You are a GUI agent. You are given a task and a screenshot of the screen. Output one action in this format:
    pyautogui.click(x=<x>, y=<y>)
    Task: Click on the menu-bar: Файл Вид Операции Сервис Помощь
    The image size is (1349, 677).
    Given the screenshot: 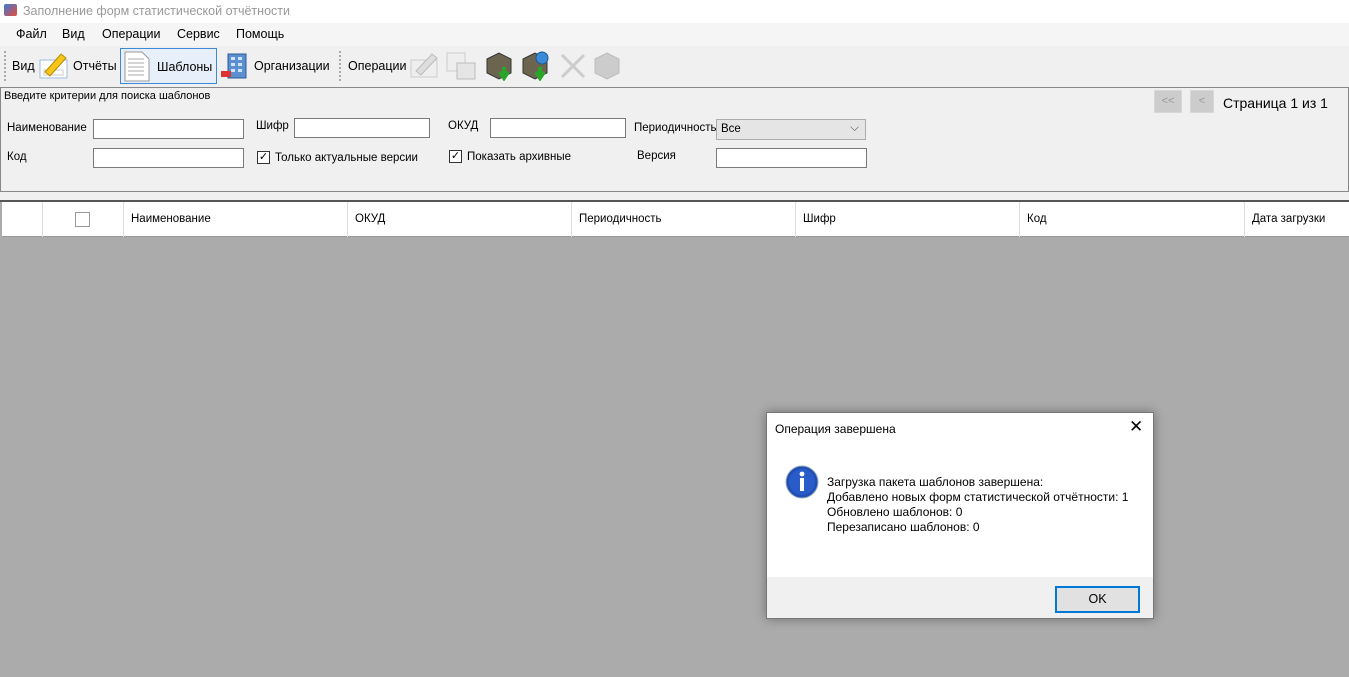 What is the action you would take?
    pyautogui.click(x=674, y=34)
    